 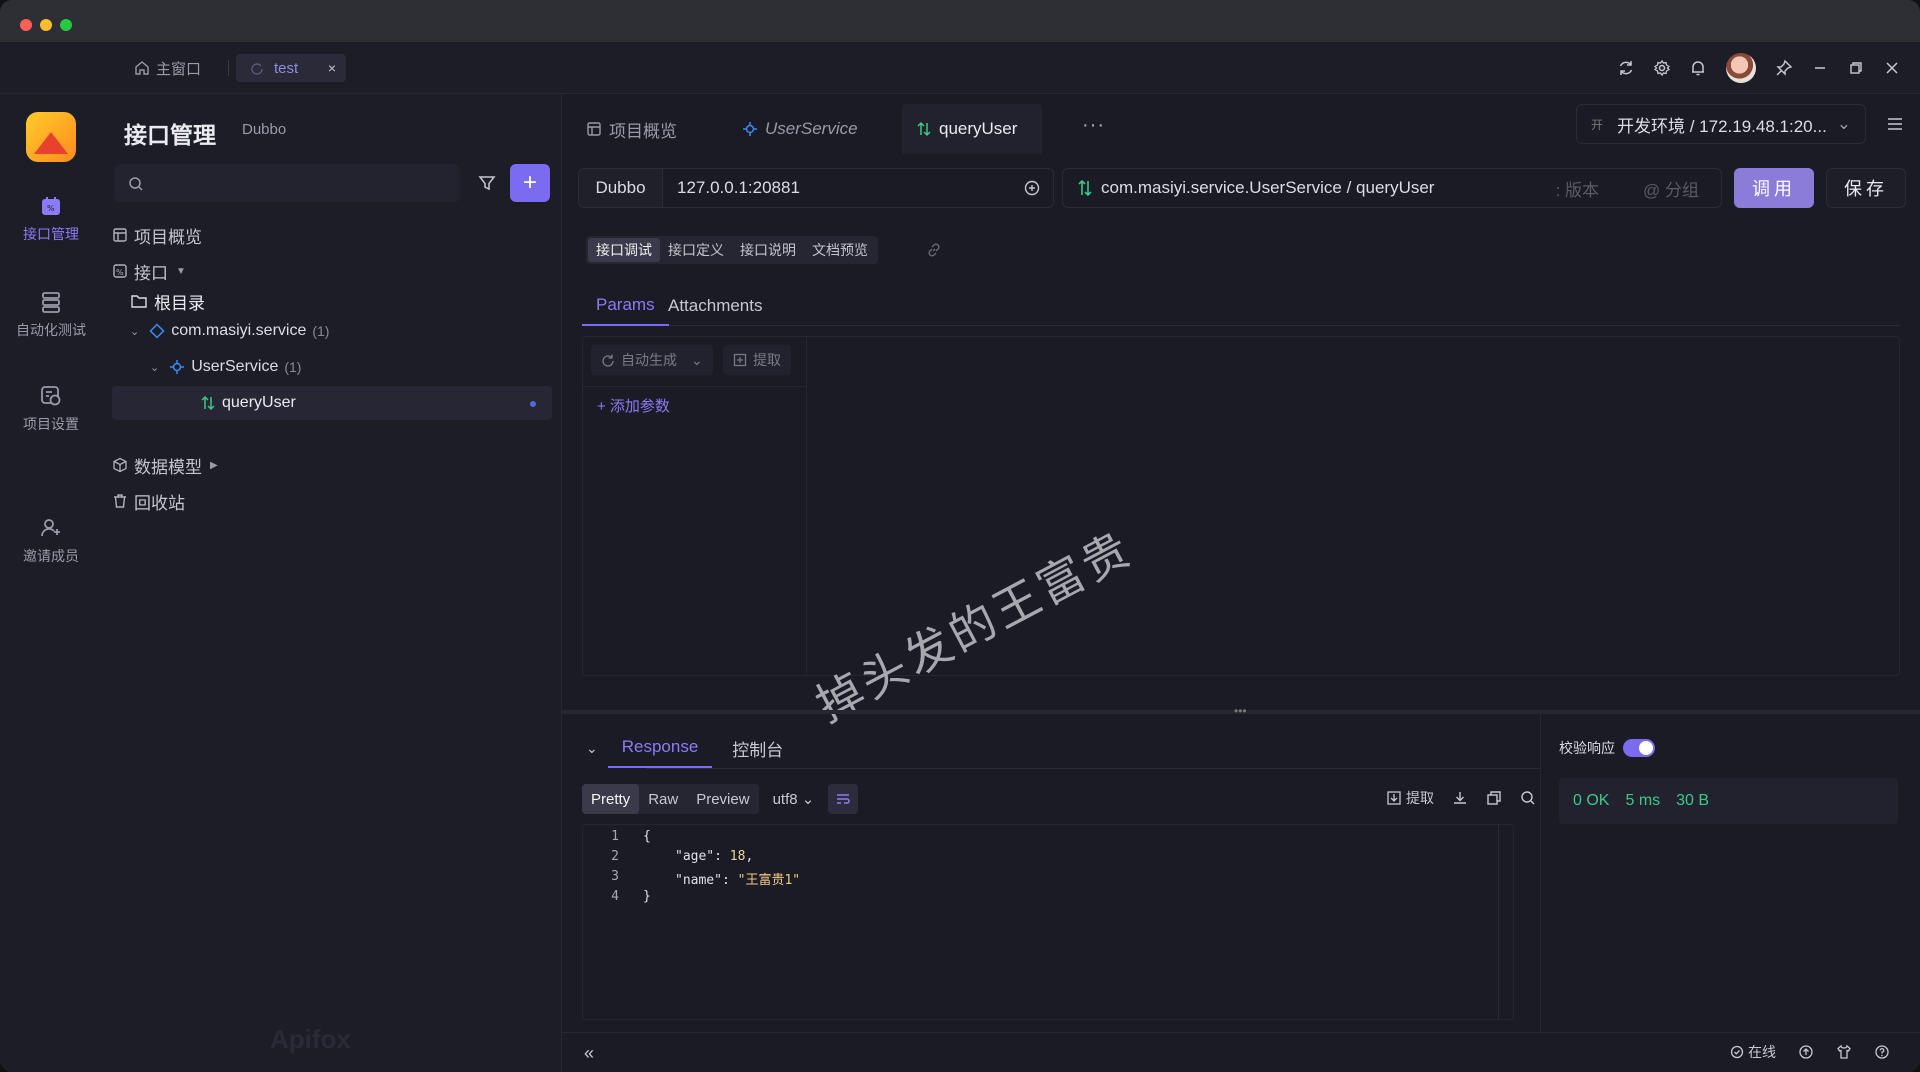 I want to click on save-button: 保存, so click(x=1866, y=188).